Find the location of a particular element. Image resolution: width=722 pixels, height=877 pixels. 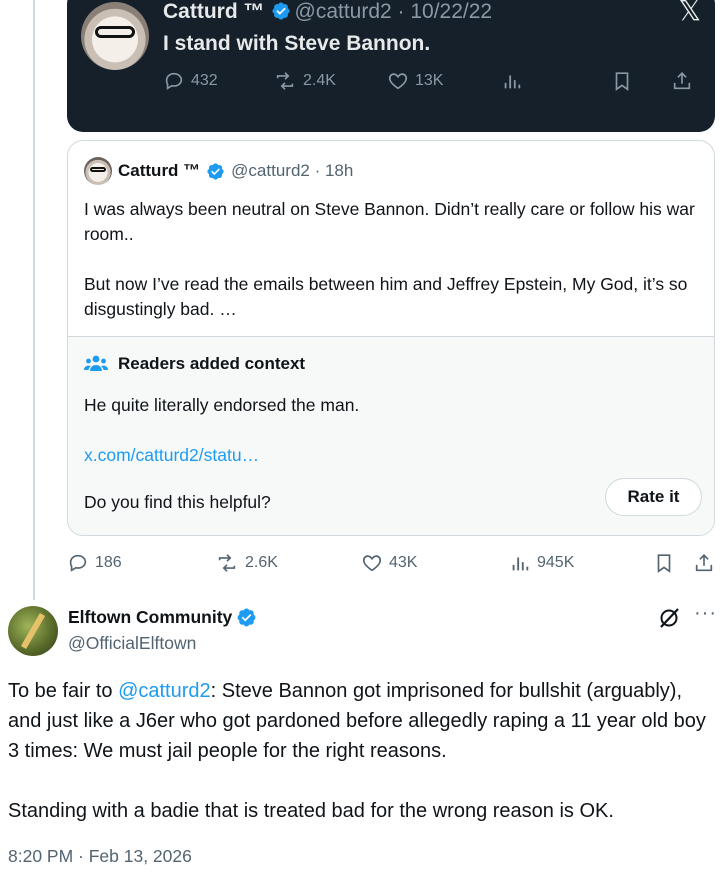

tweet-actions: 186 2.6K 43K 945K is located at coordinates (392, 565).